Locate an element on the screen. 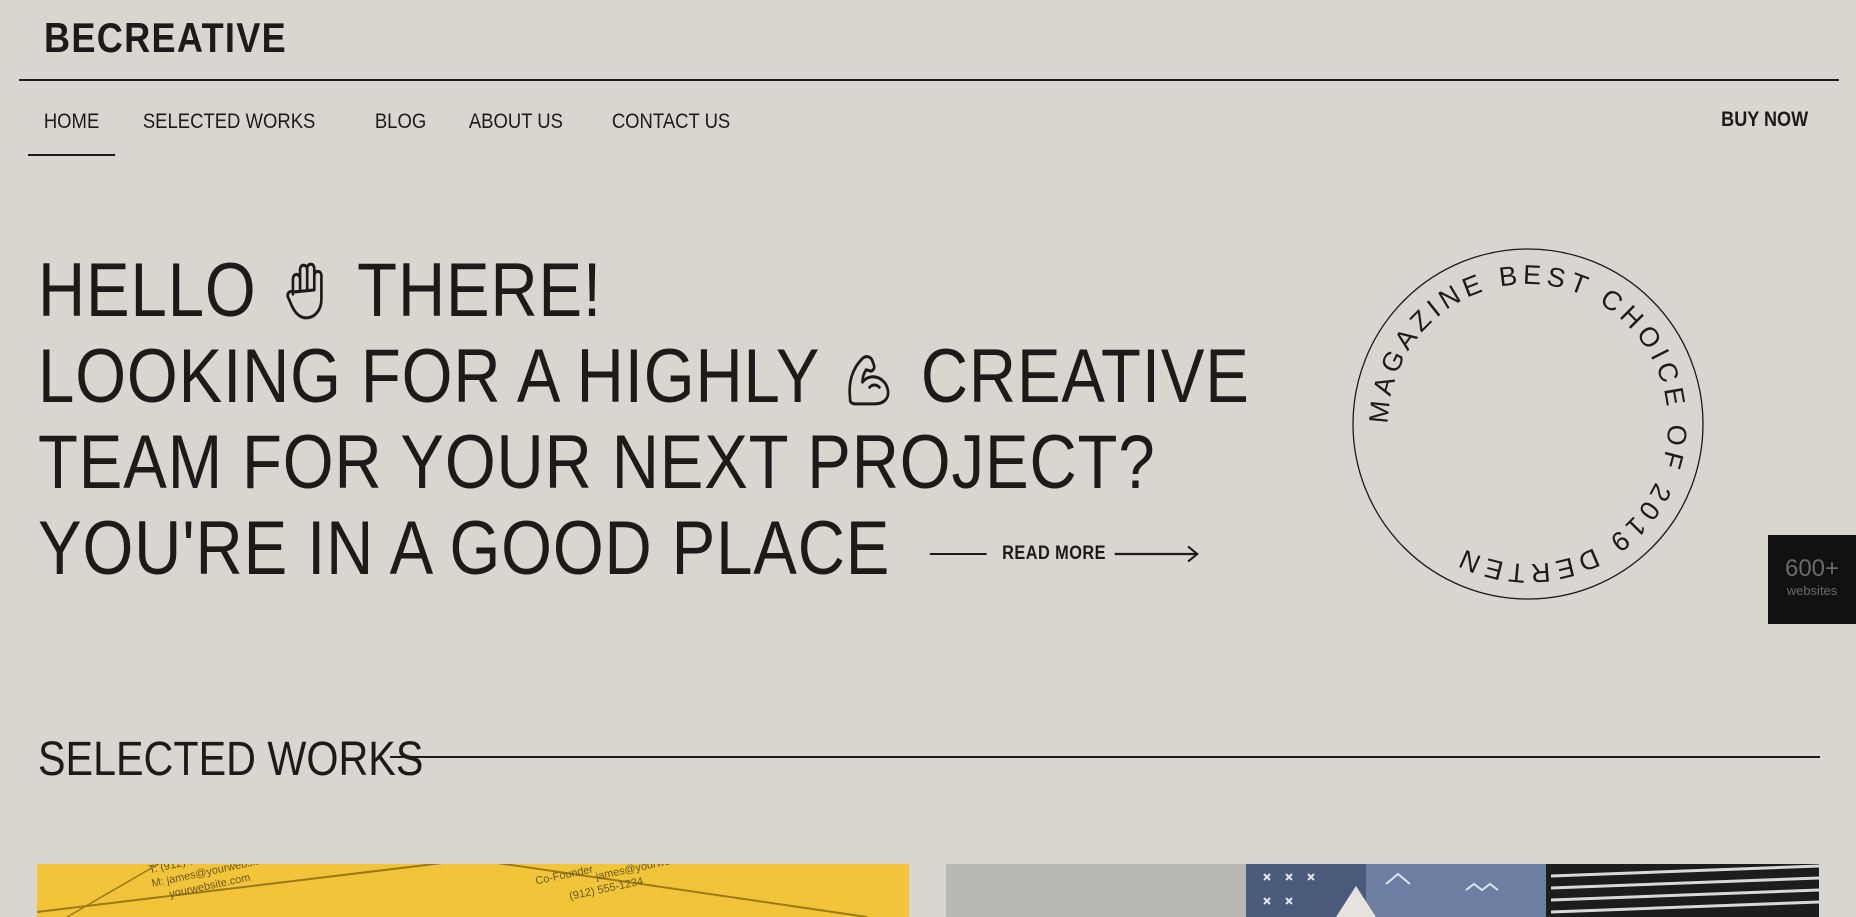  hero-text: YOU'RE IN A GOOD PLACE is located at coordinates (464, 548).